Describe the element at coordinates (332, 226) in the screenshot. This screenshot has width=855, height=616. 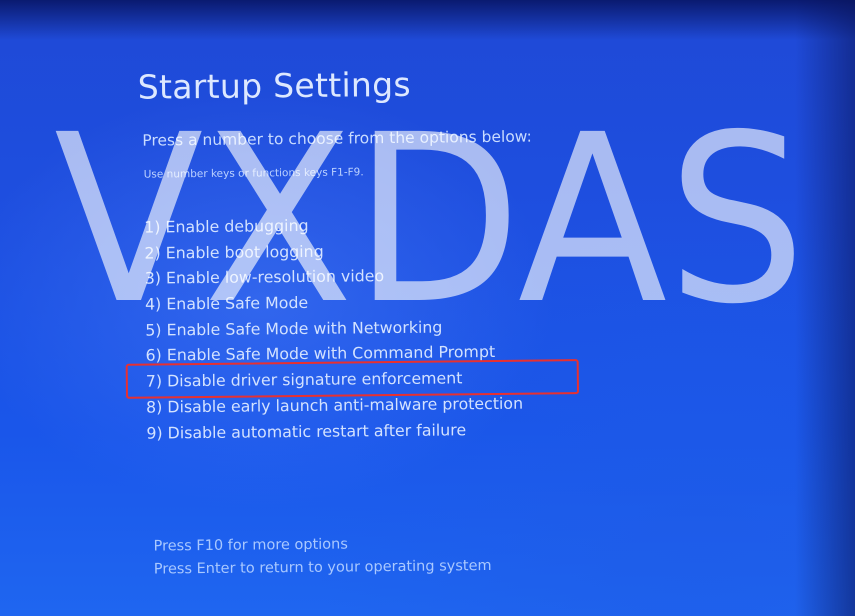
I see `option-enable-debugging: 1) Enable debugging` at that location.